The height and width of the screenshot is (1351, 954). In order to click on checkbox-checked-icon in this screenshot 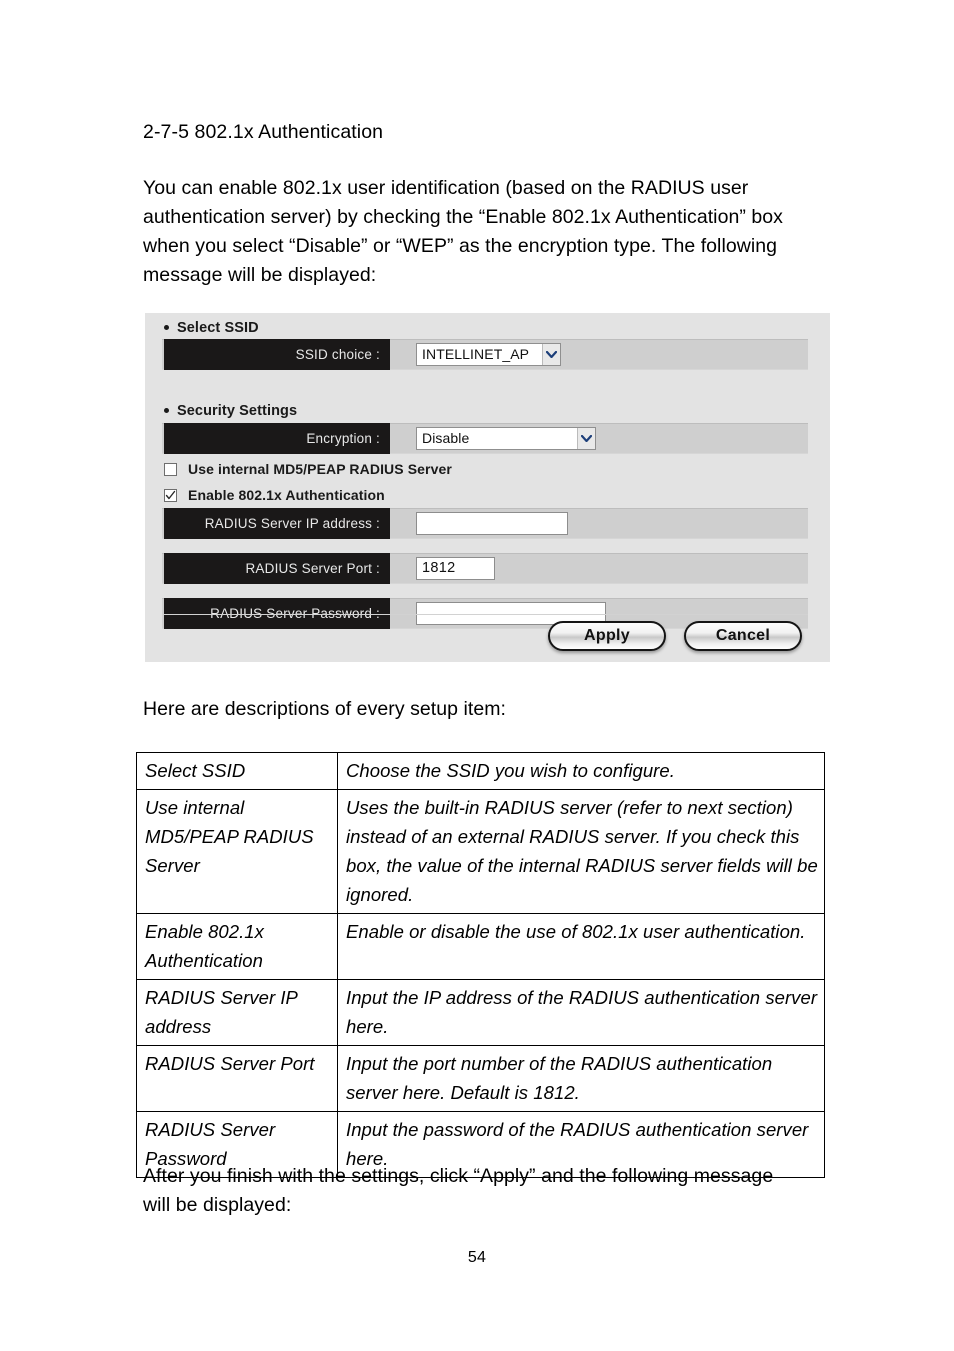, I will do `click(170, 495)`.